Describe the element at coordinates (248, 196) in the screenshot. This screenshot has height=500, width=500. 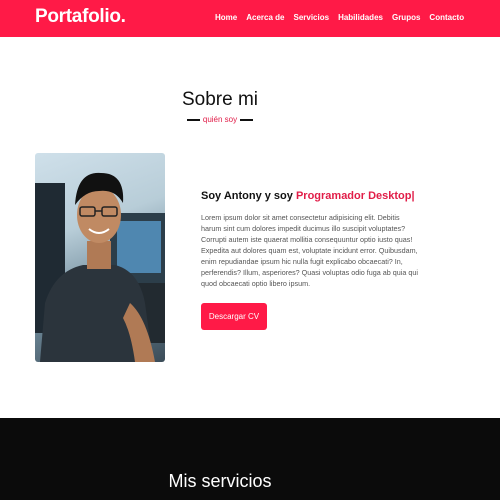
I see `intro-prefix: Soy Antony y soy` at that location.